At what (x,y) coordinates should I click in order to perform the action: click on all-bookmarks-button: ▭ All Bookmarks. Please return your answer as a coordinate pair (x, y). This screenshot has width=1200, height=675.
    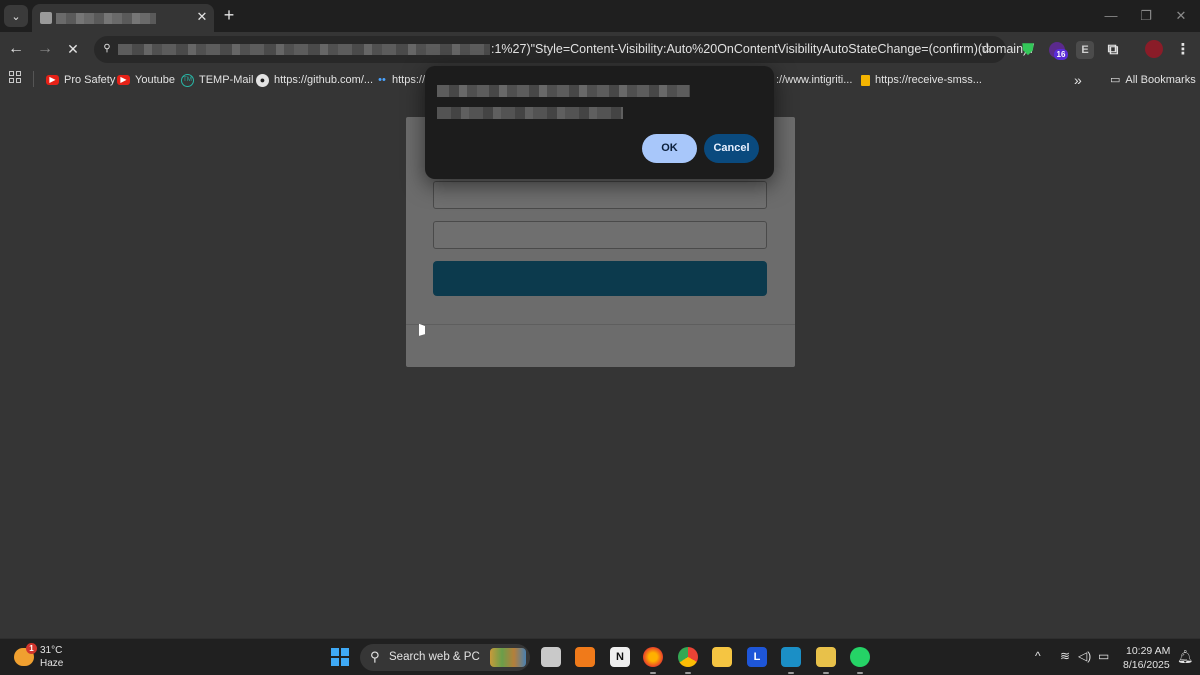
    Looking at the image, I should click on (1153, 80).